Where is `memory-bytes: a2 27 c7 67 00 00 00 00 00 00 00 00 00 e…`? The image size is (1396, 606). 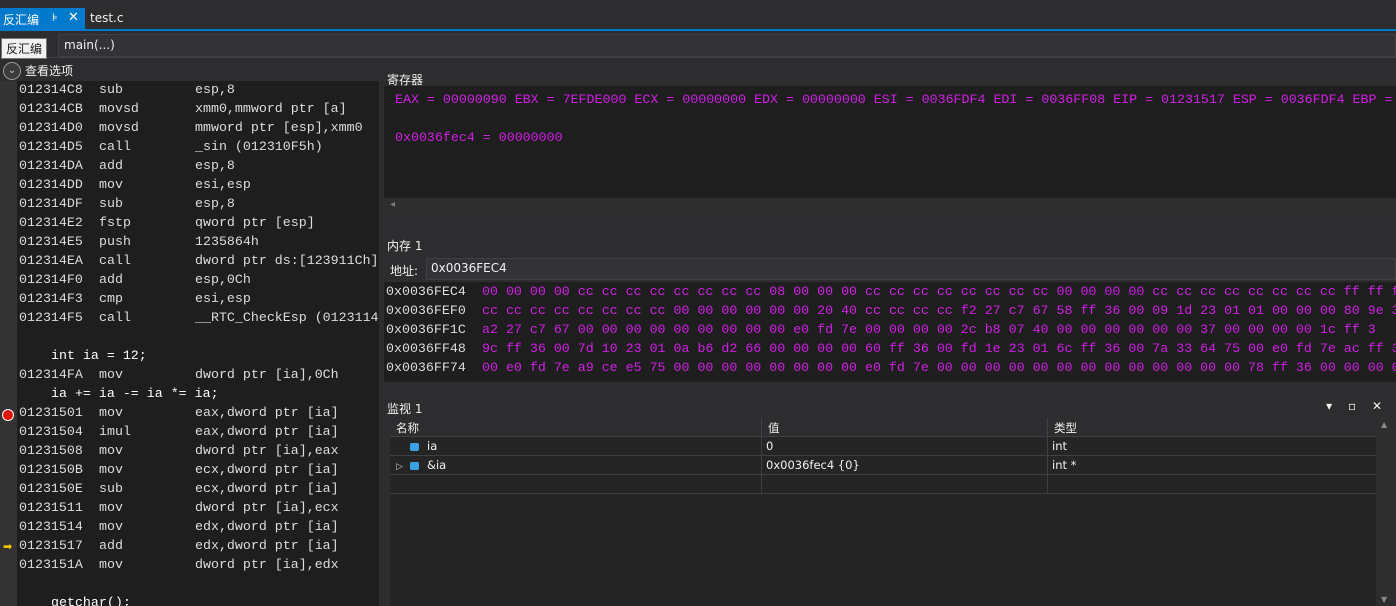
memory-bytes: a2 27 c7 67 00 00 00 00 00 00 00 00 00 e… is located at coordinates (929, 329).